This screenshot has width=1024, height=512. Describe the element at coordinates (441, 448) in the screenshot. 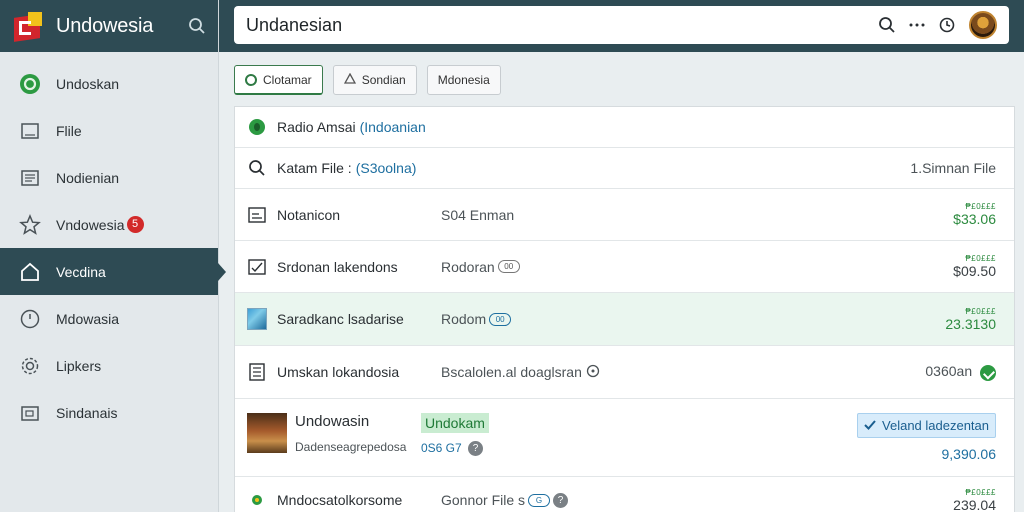

I see `row-meta-label: 0S6 G7` at that location.